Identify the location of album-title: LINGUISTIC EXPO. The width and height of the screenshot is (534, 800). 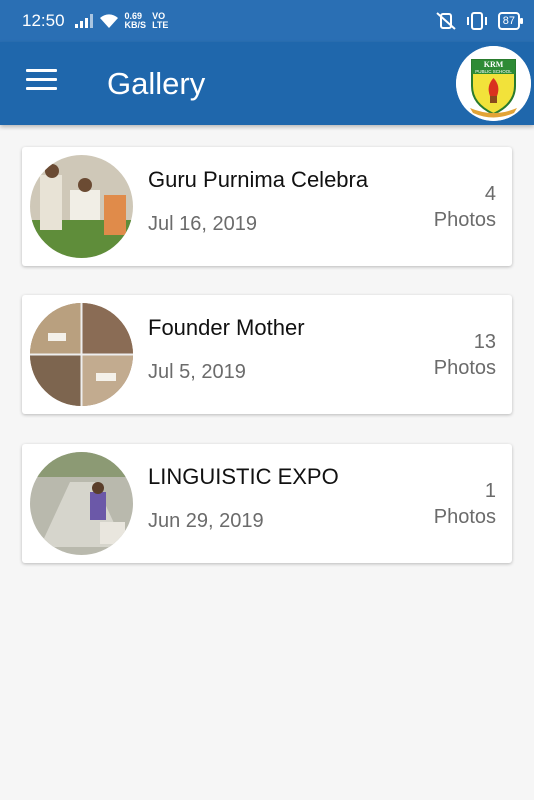
(243, 476).